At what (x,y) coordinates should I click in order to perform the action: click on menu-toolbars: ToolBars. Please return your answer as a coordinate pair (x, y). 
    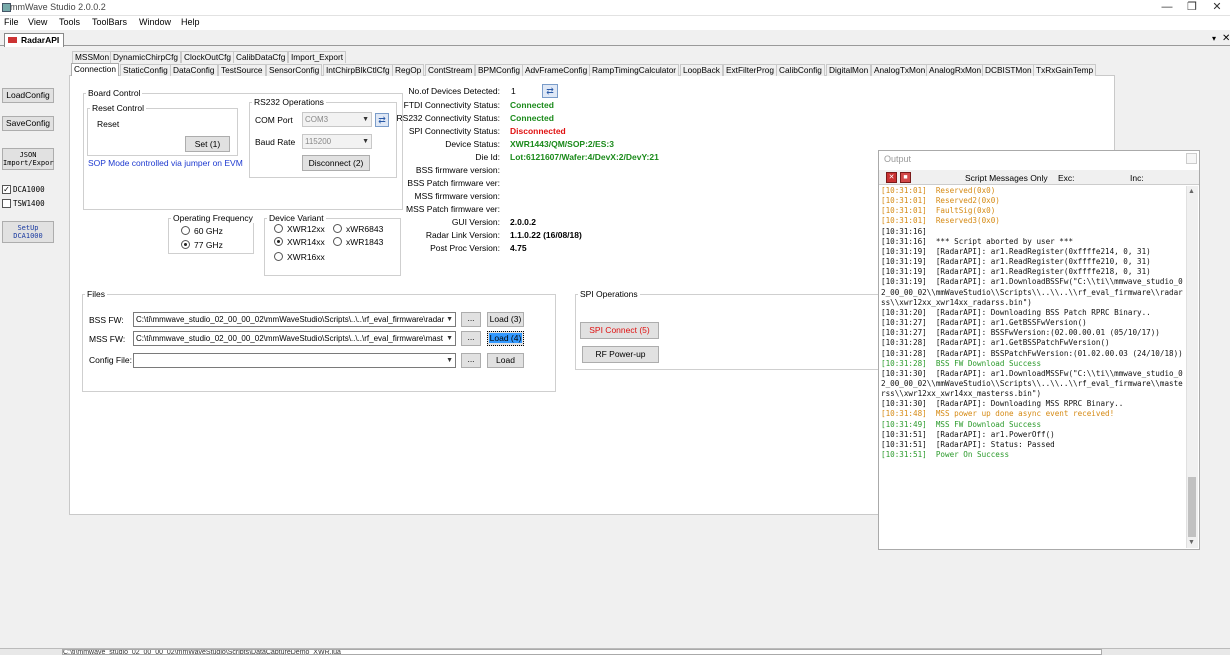
    Looking at the image, I should click on (109, 22).